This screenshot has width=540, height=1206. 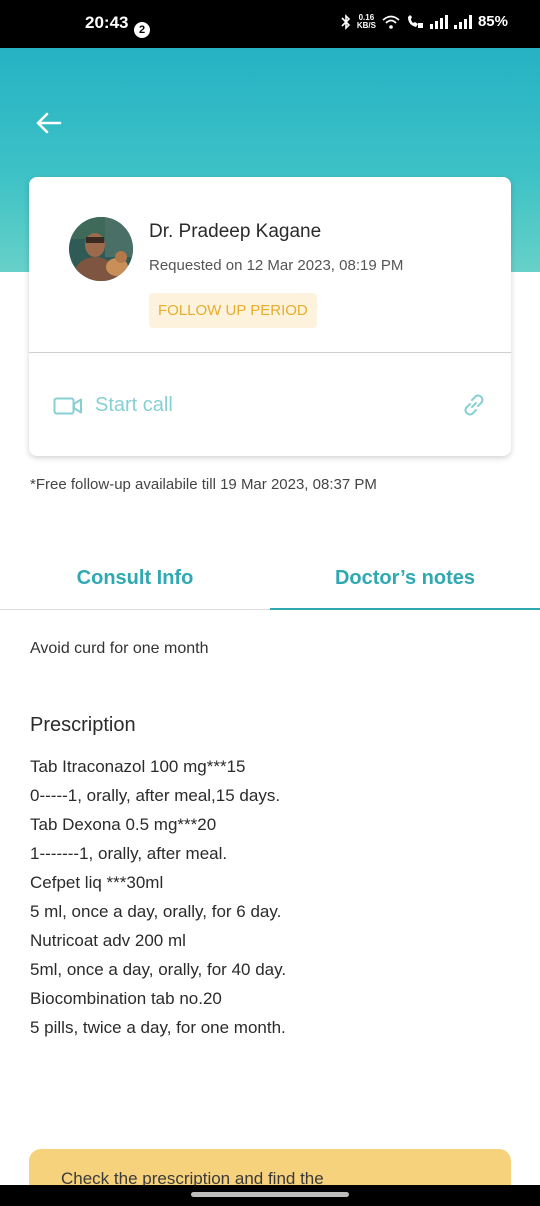 I want to click on video-camera-icon, so click(x=67, y=405).